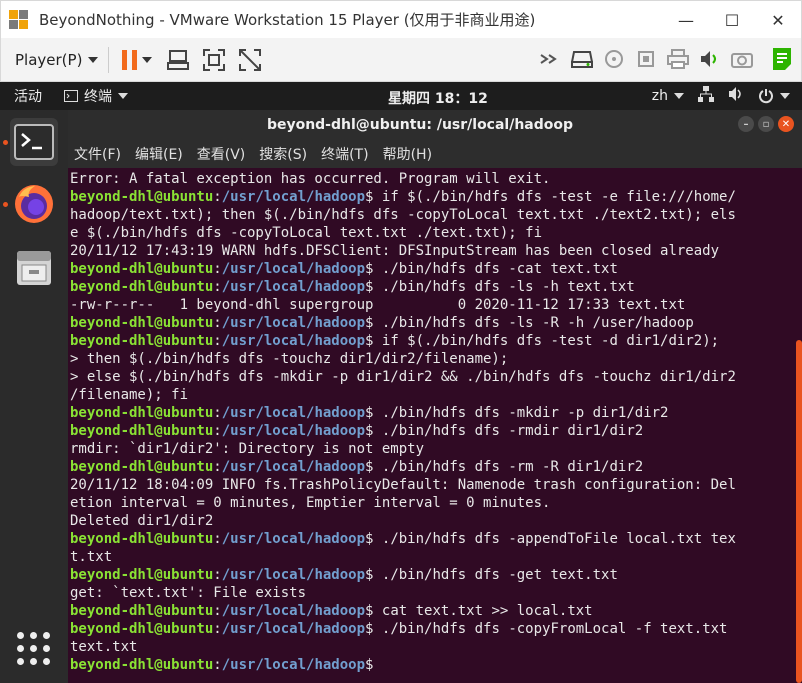 The image size is (802, 683). I want to click on player-menu-button: Player(P), so click(57, 59).